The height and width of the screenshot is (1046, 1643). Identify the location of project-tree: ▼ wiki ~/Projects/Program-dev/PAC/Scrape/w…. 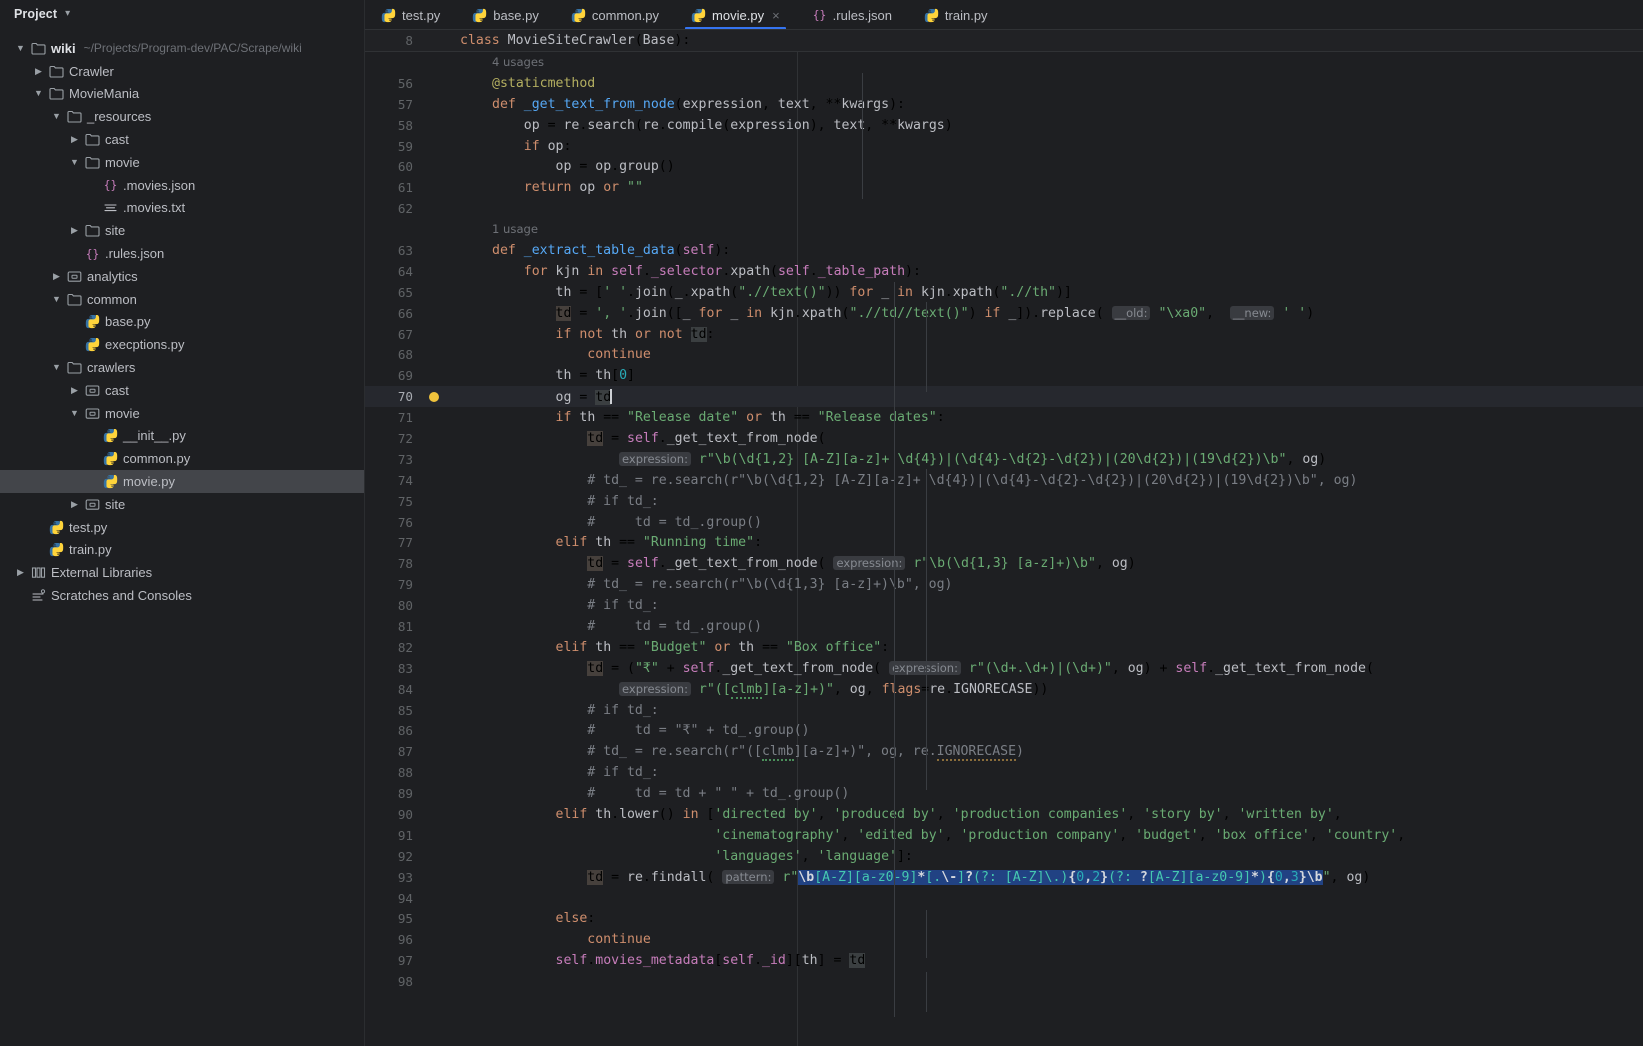
(182, 317).